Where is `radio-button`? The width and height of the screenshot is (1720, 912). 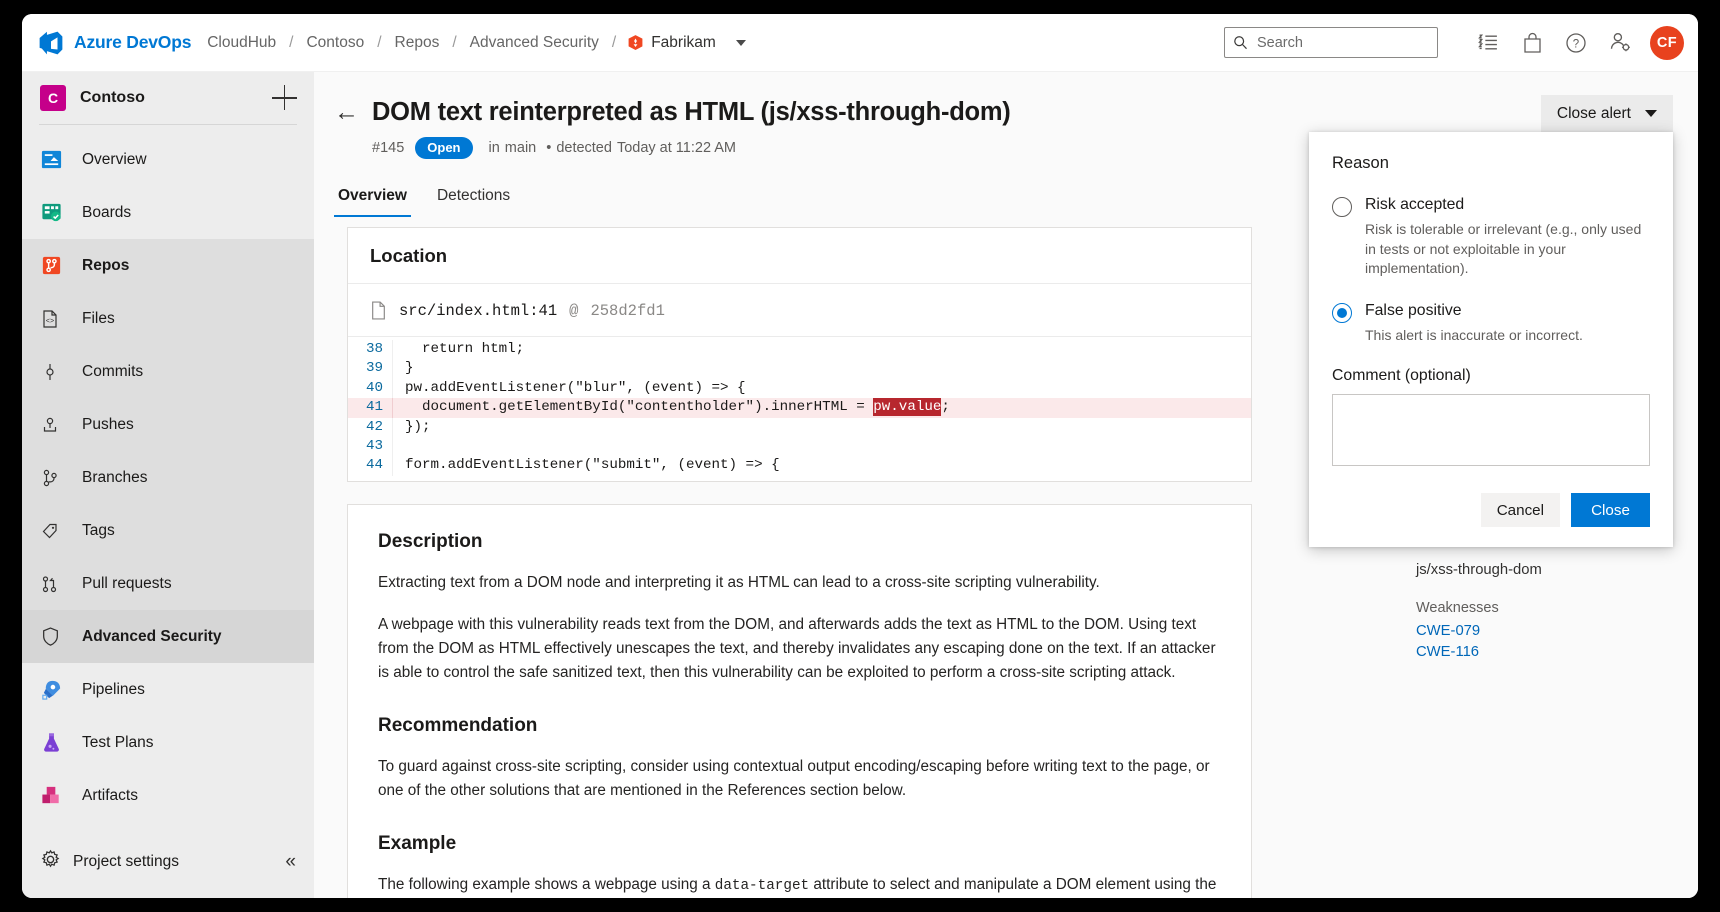
radio-button is located at coordinates (1342, 207).